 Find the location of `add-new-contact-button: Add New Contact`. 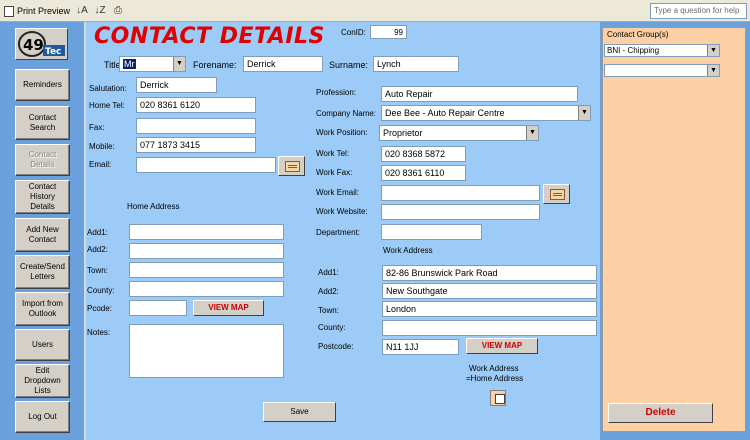

add-new-contact-button: Add New Contact is located at coordinates (42, 235).